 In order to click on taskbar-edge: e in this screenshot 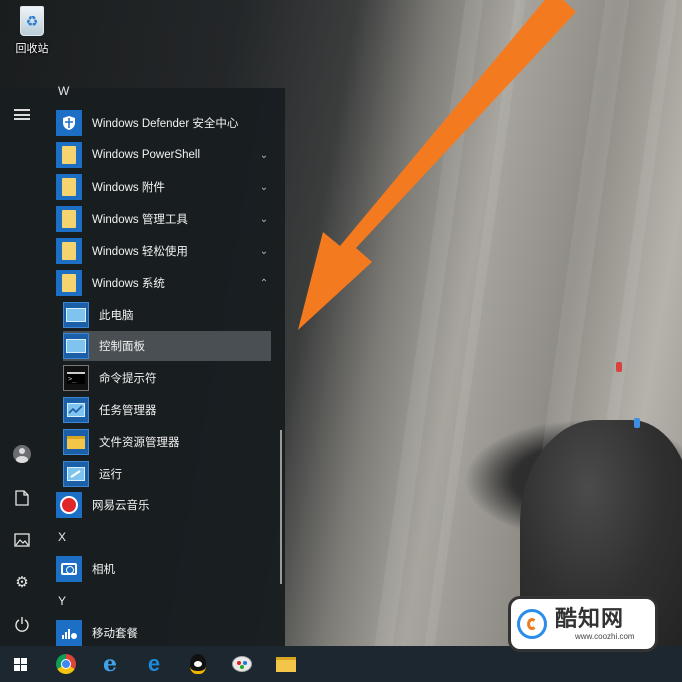, I will do `click(154, 664)`.